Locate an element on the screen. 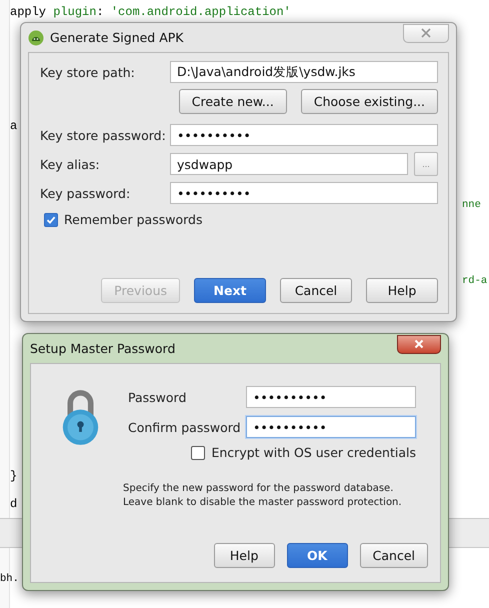 Image resolution: width=489 pixels, height=608 pixels. code-line: d is located at coordinates (14, 504).